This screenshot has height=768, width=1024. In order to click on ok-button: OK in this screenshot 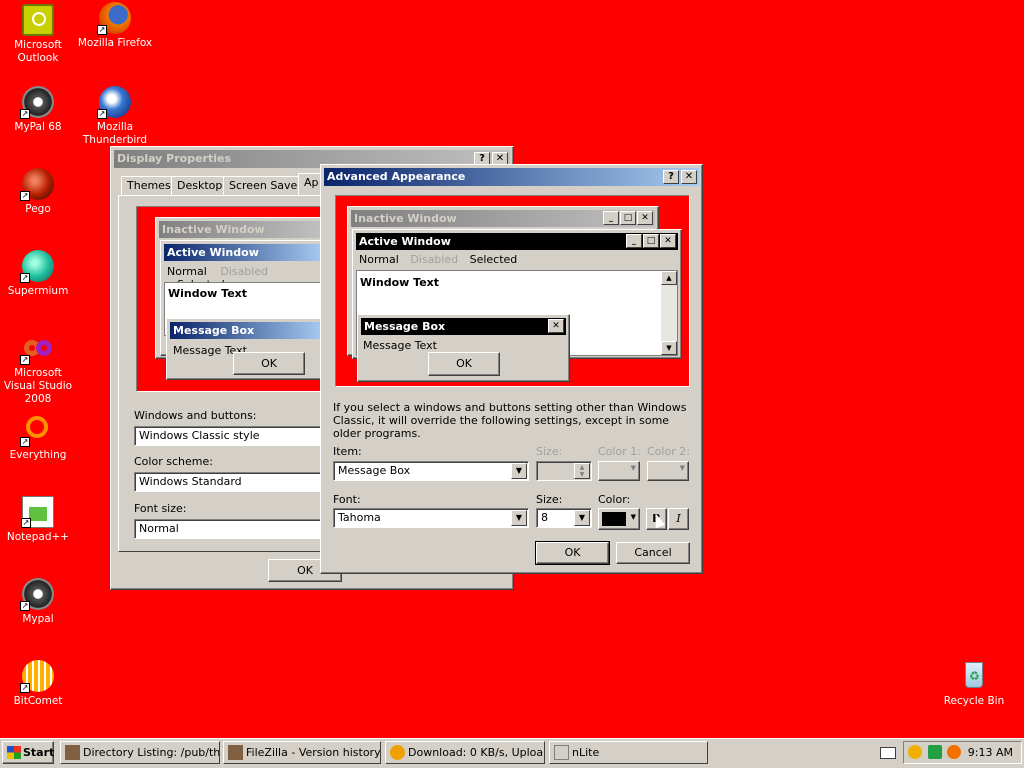, I will do `click(572, 553)`.